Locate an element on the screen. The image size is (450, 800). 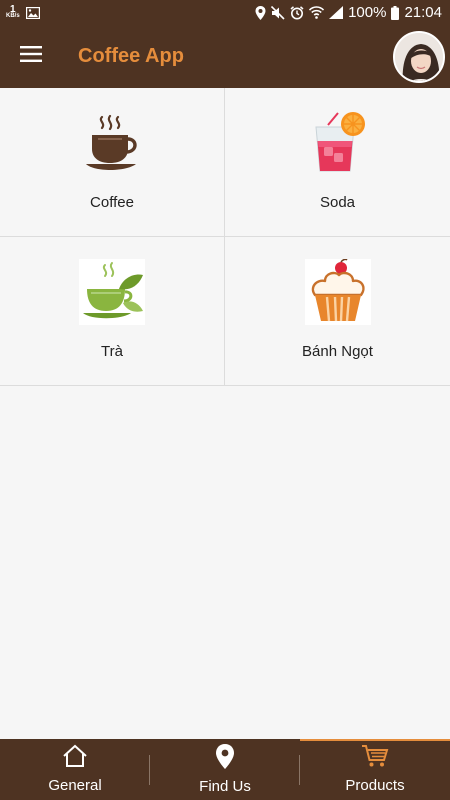
wifi-icon is located at coordinates (317, 12).